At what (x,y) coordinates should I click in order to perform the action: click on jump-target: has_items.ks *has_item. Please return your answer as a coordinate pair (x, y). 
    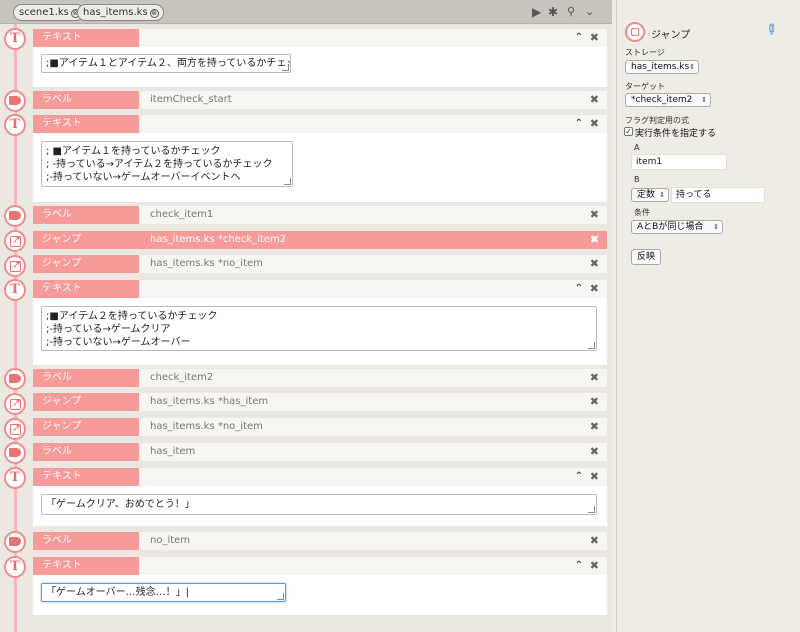
    Looking at the image, I should click on (209, 401).